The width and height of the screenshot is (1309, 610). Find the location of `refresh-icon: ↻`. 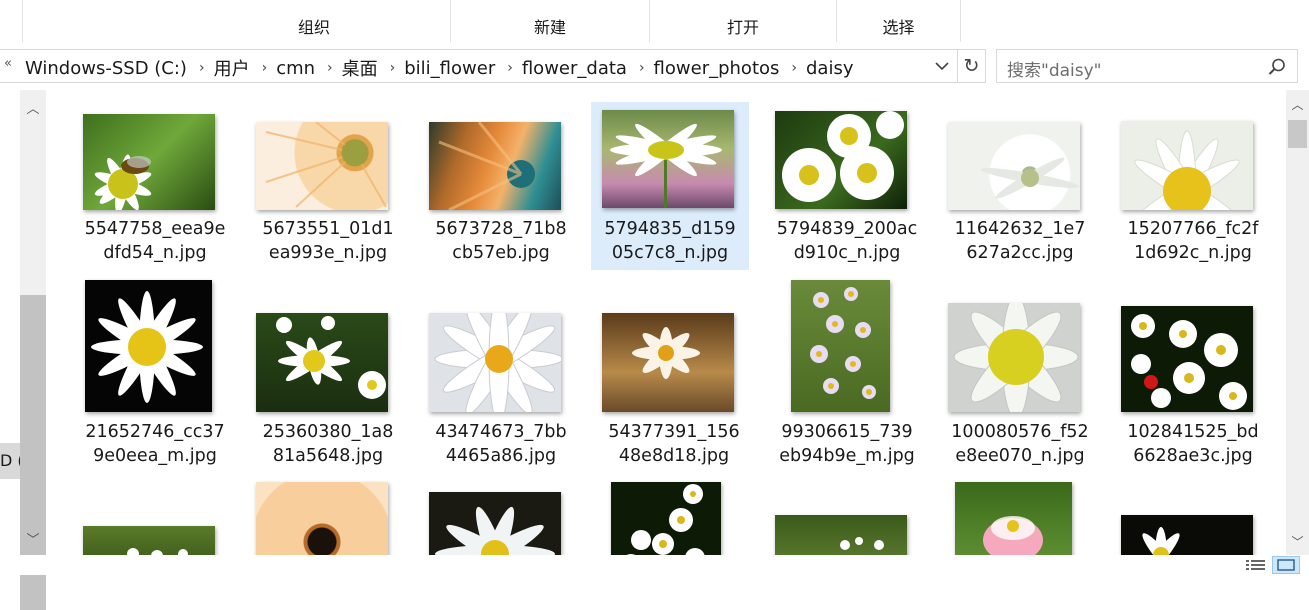

refresh-icon: ↻ is located at coordinates (971, 66).